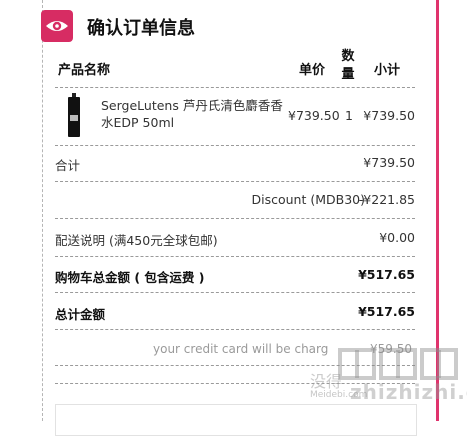 The width and height of the screenshot is (467, 436). What do you see at coordinates (326, 381) in the screenshot?
I see `watermark-cn: 没得` at bounding box center [326, 381].